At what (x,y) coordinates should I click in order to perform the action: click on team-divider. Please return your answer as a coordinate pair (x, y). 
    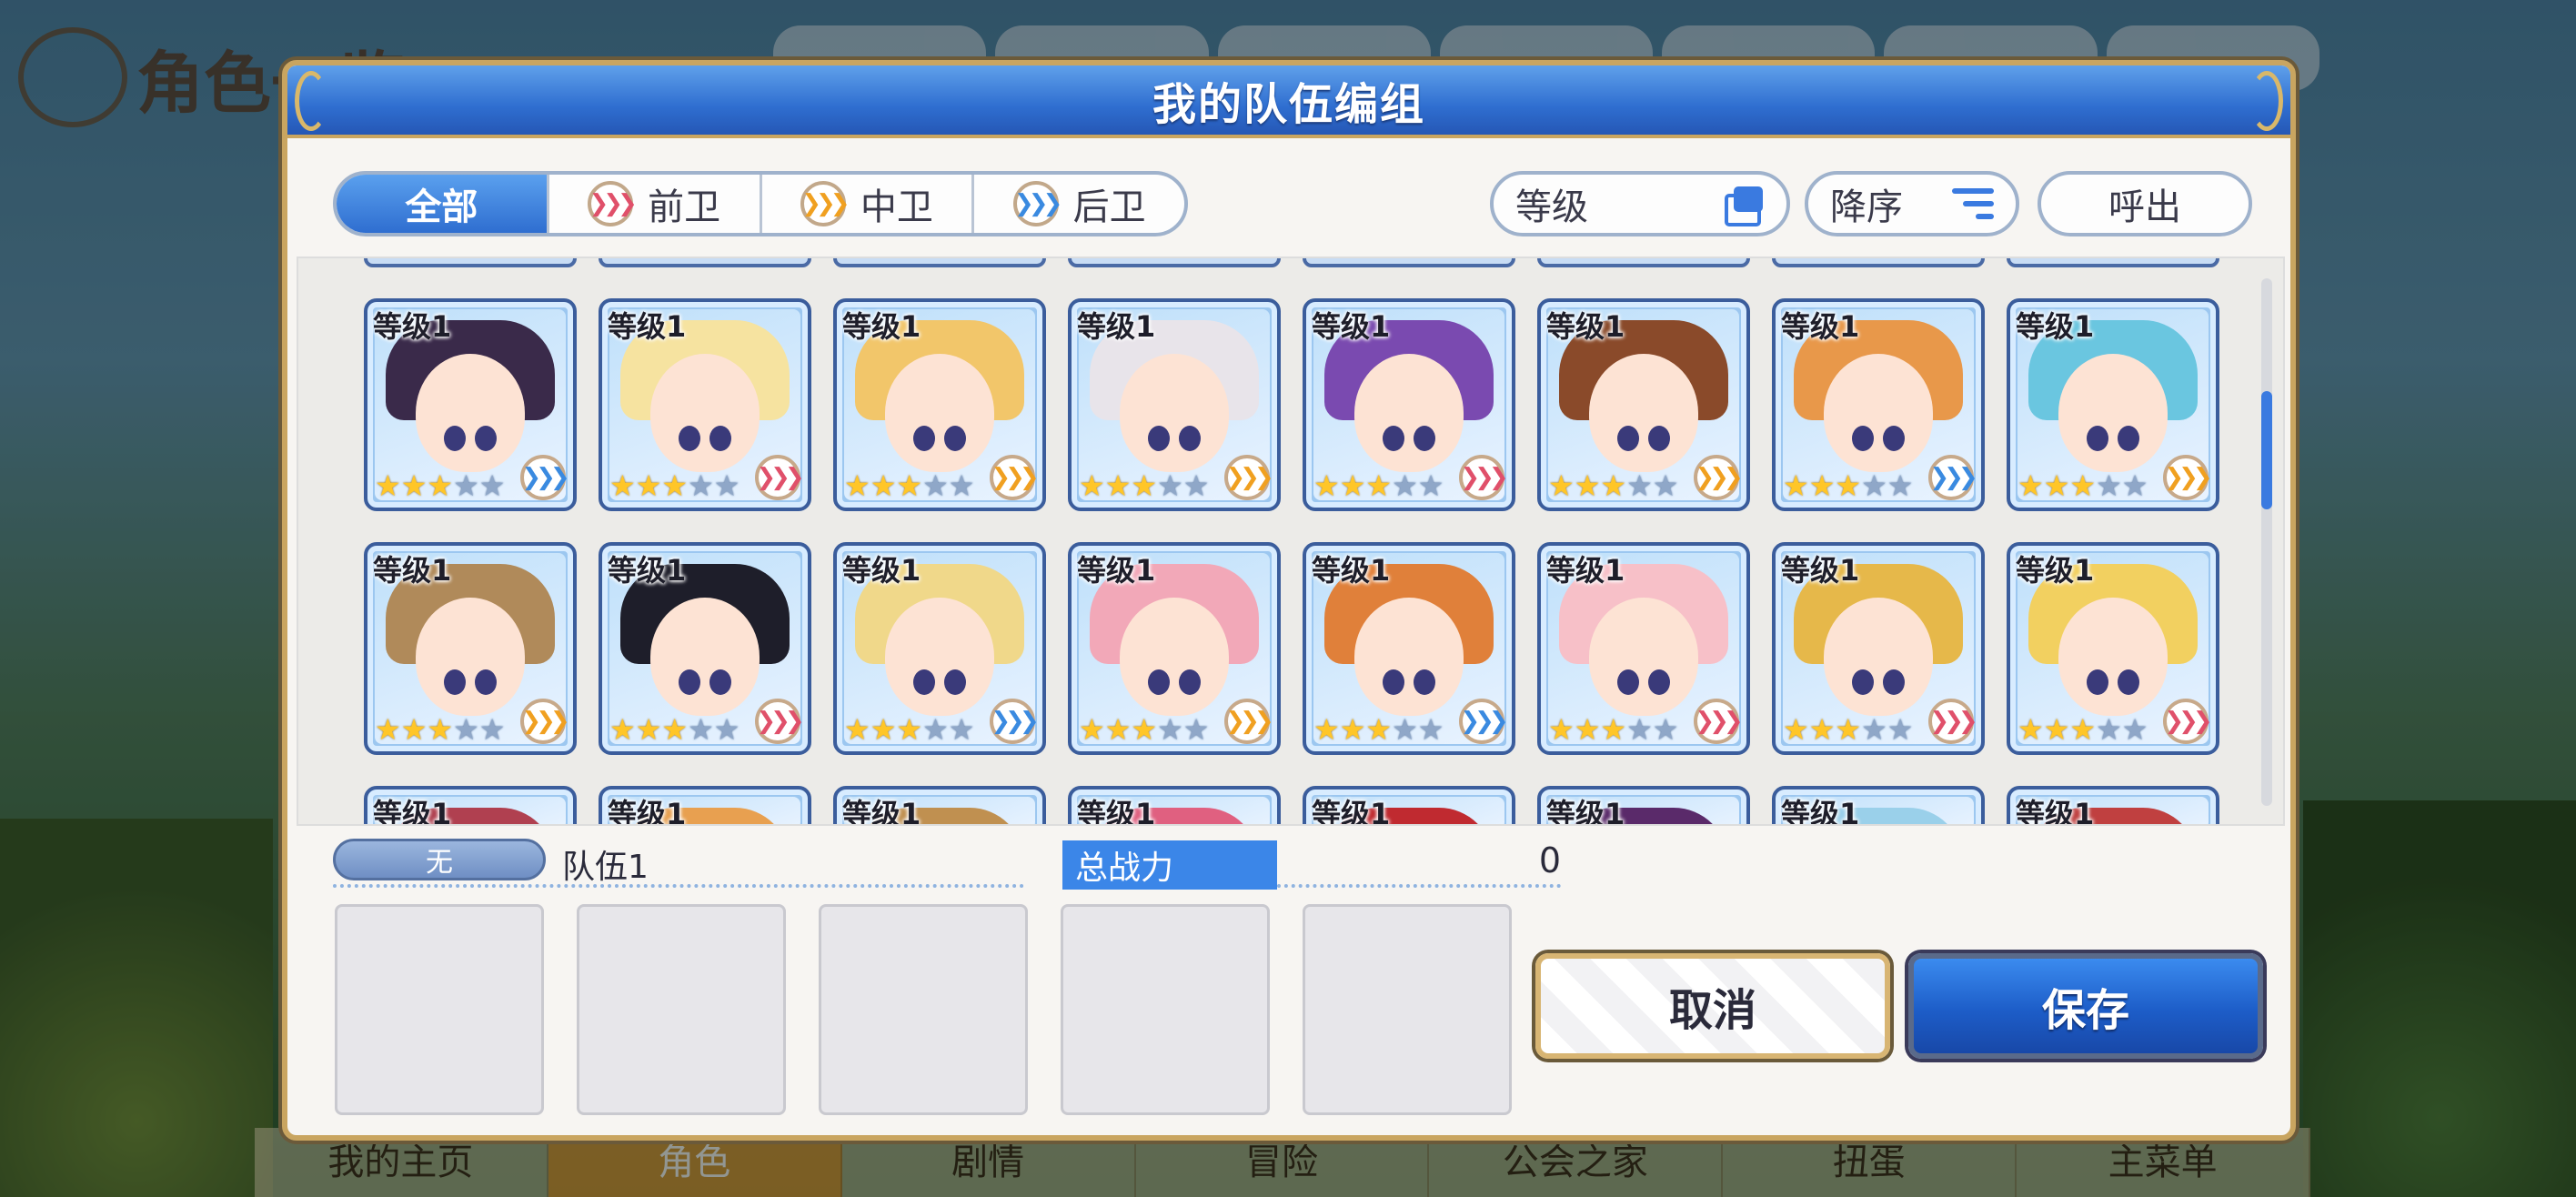
    Looking at the image, I should click on (678, 886).